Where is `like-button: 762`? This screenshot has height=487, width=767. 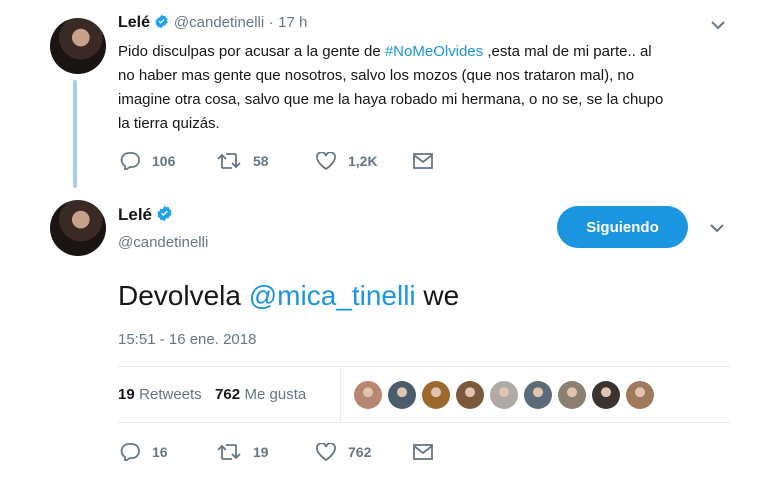 like-button: 762 is located at coordinates (343, 452).